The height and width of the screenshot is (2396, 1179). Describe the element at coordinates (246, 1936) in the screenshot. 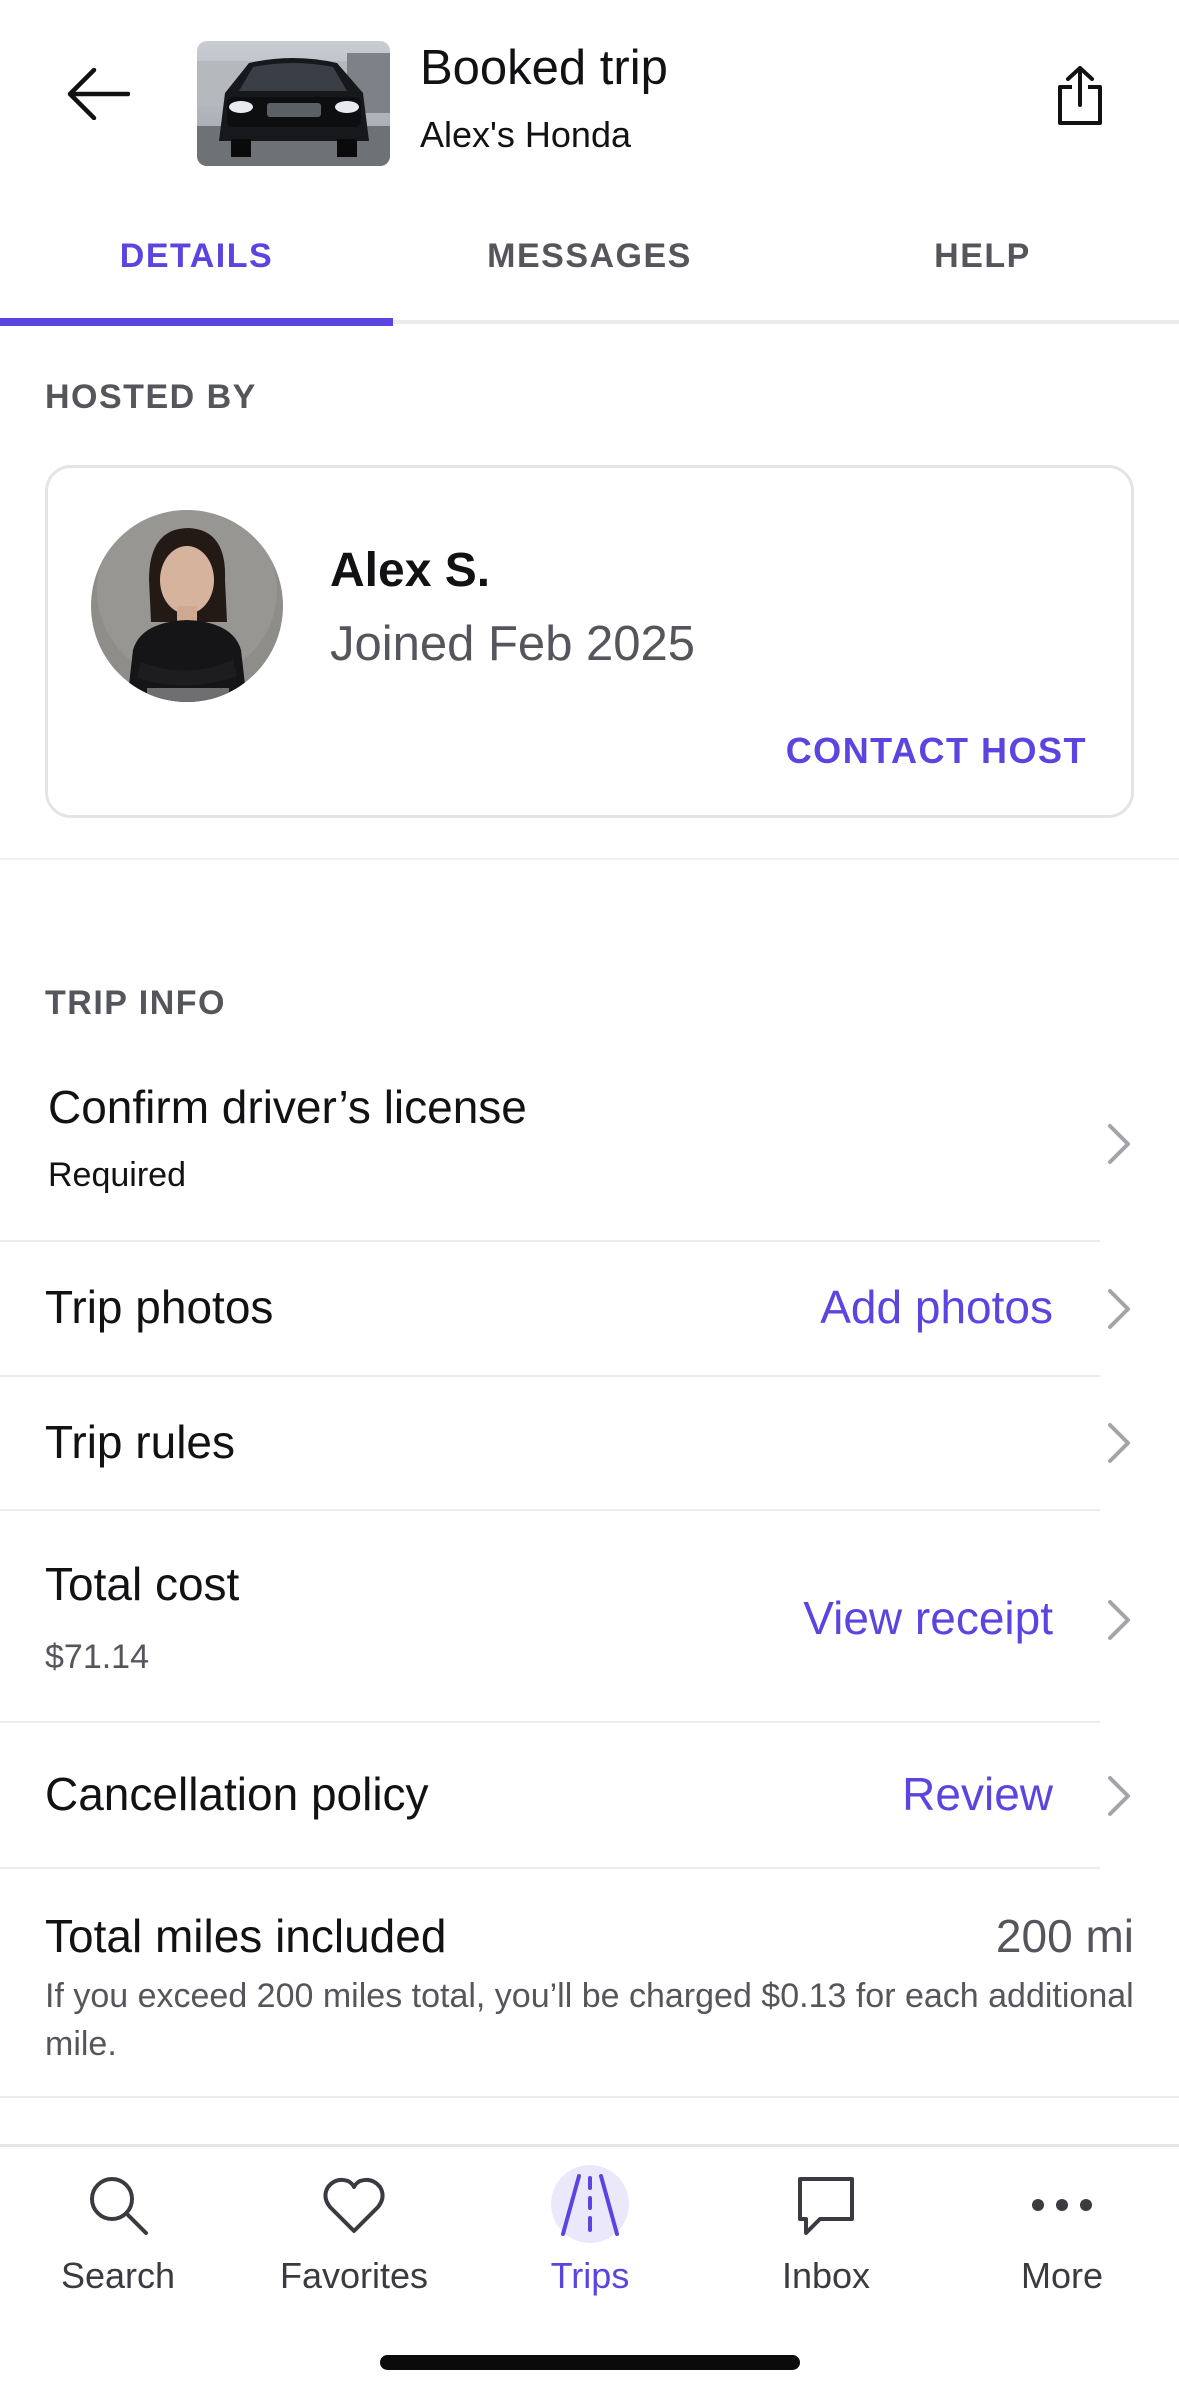

I see `total-miles-title: Total miles included` at that location.